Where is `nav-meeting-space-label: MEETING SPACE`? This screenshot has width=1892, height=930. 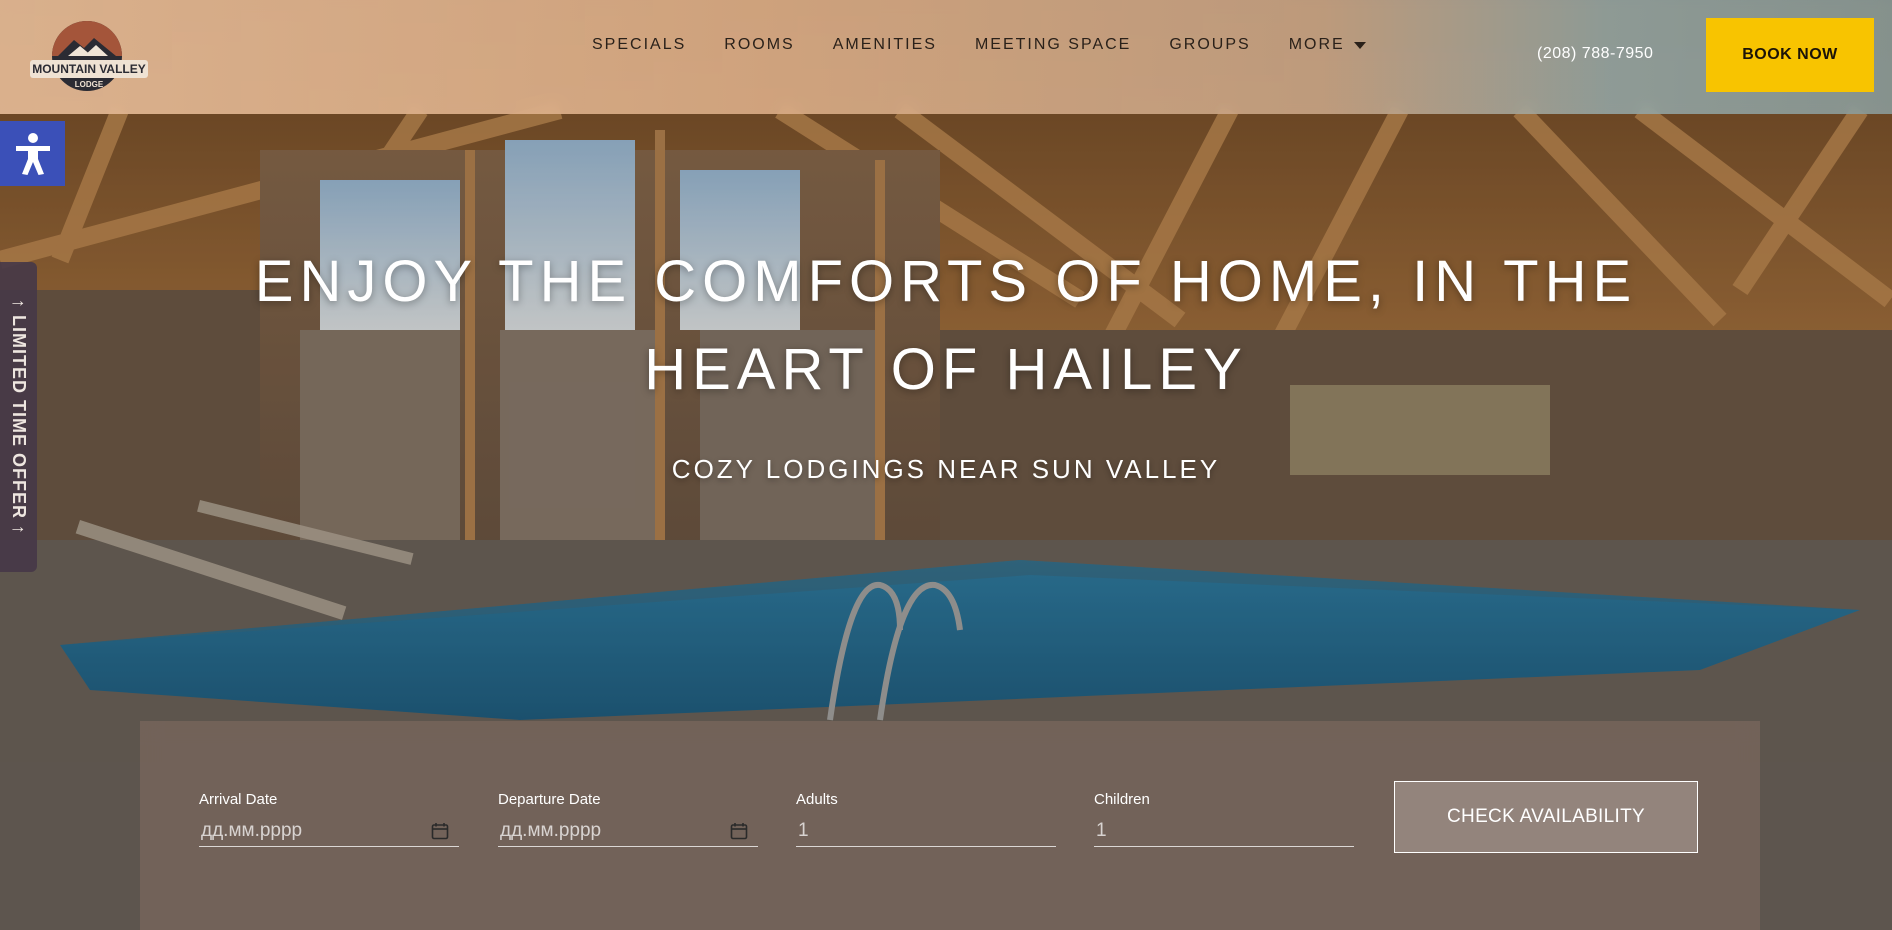
nav-meeting-space-label: MEETING SPACE is located at coordinates (1053, 44).